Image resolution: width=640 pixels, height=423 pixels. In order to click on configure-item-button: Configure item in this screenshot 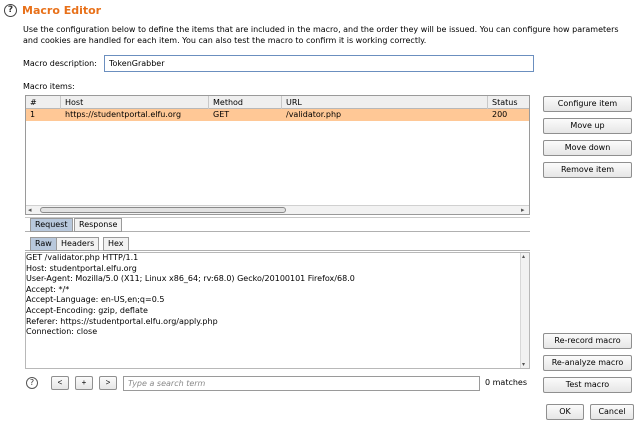, I will do `click(587, 104)`.